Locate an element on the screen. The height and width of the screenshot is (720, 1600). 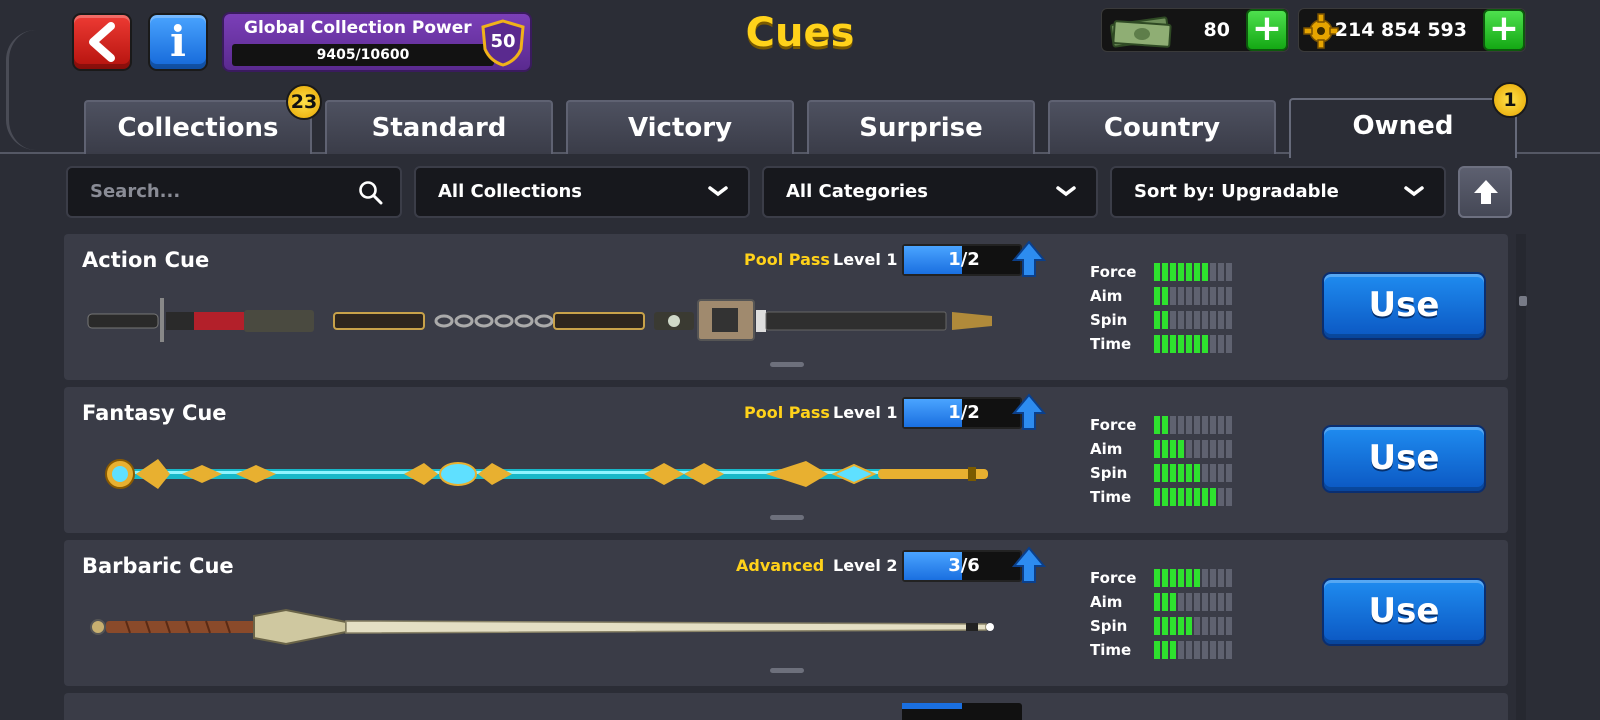
cue-progress-bar: 3/6 is located at coordinates (962, 566).